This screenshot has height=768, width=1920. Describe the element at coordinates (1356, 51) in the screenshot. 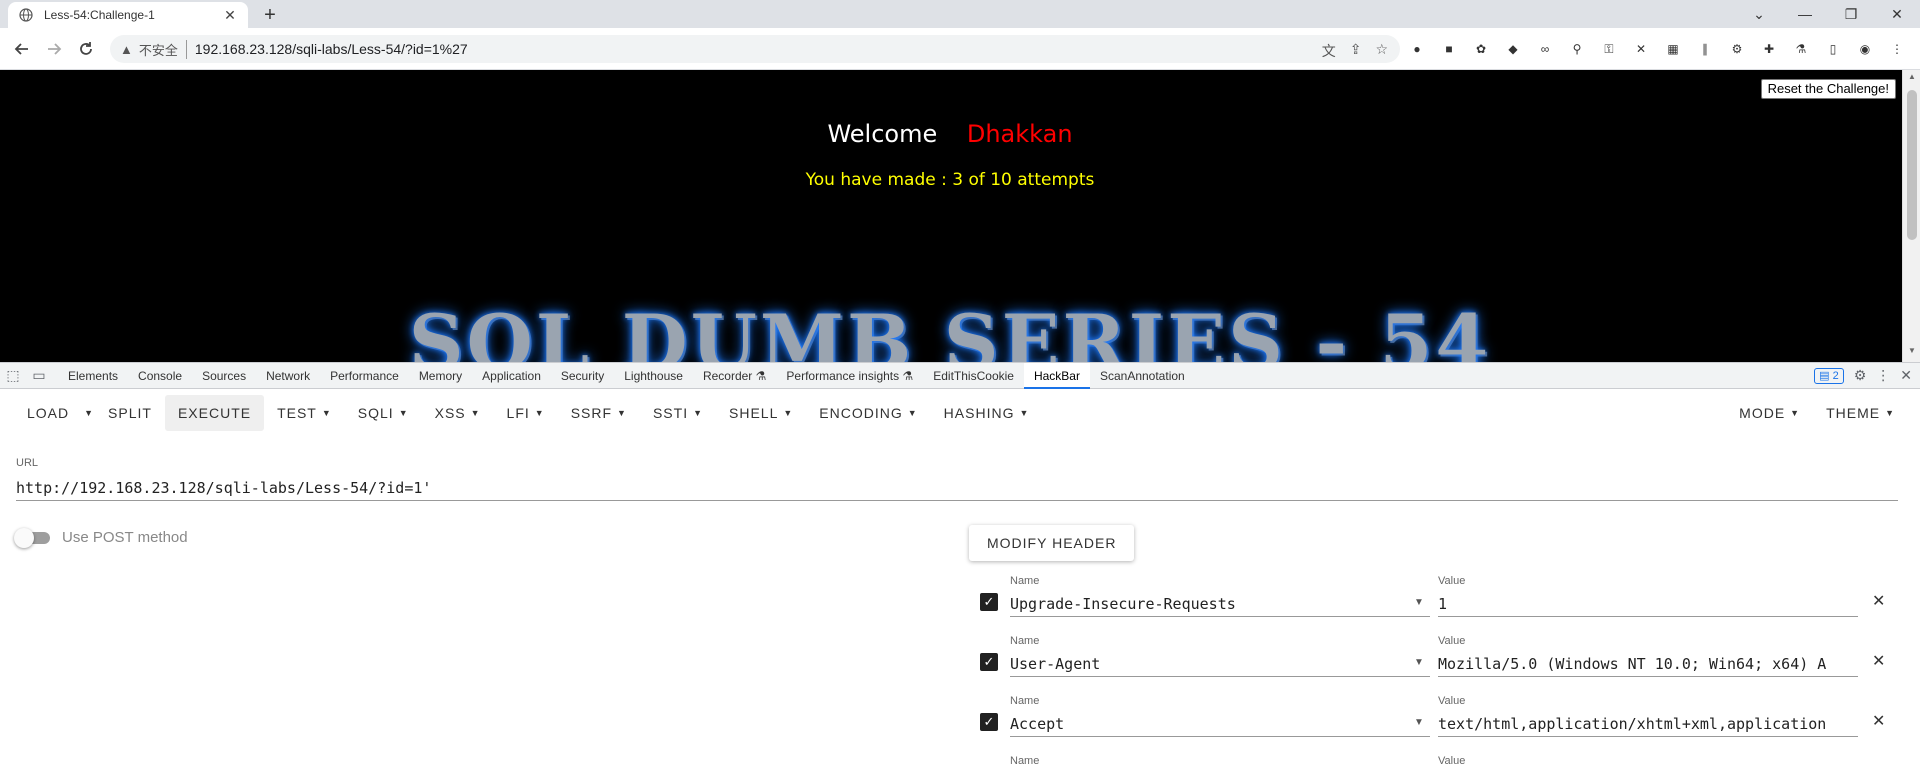

I see `share-icon: ⇪` at that location.